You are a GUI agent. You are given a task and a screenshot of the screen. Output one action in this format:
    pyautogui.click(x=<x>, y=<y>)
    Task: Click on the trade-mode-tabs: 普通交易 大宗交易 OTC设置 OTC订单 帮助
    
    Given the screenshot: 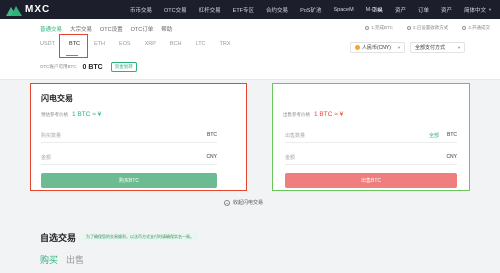 What is the action you would take?
    pyautogui.click(x=110, y=29)
    